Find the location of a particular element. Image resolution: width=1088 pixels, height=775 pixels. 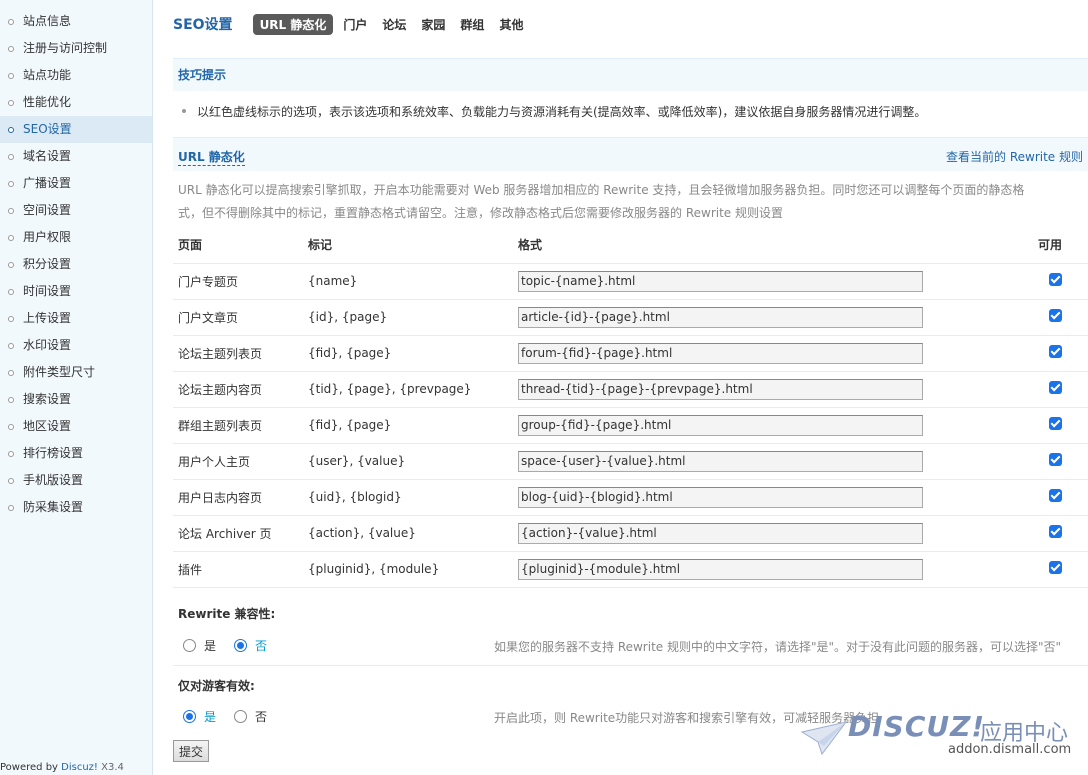

sidebar-item: 时间设置 is located at coordinates (76, 291).